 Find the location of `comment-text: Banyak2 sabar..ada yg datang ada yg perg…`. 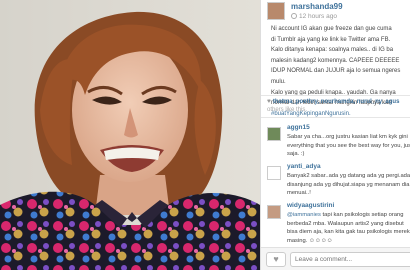

comment-text: Banyak2 sabar..ada yg datang ada yg perg… is located at coordinates (348, 185).